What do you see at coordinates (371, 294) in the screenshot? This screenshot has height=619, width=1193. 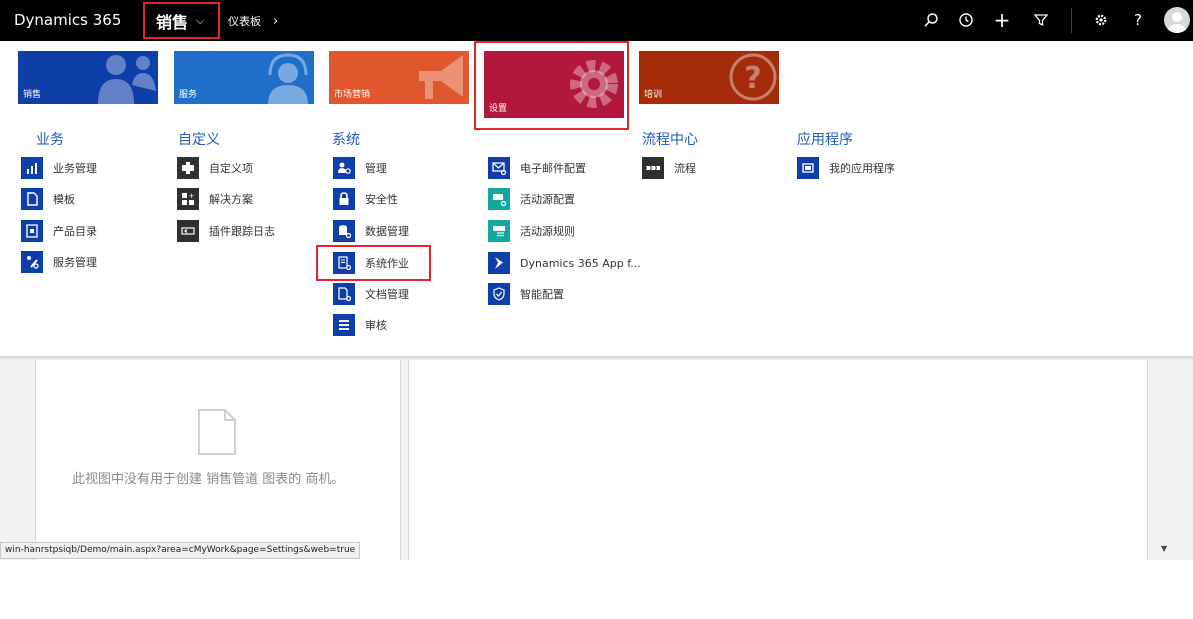 I see `menu-item-document-management: 文档管理` at bounding box center [371, 294].